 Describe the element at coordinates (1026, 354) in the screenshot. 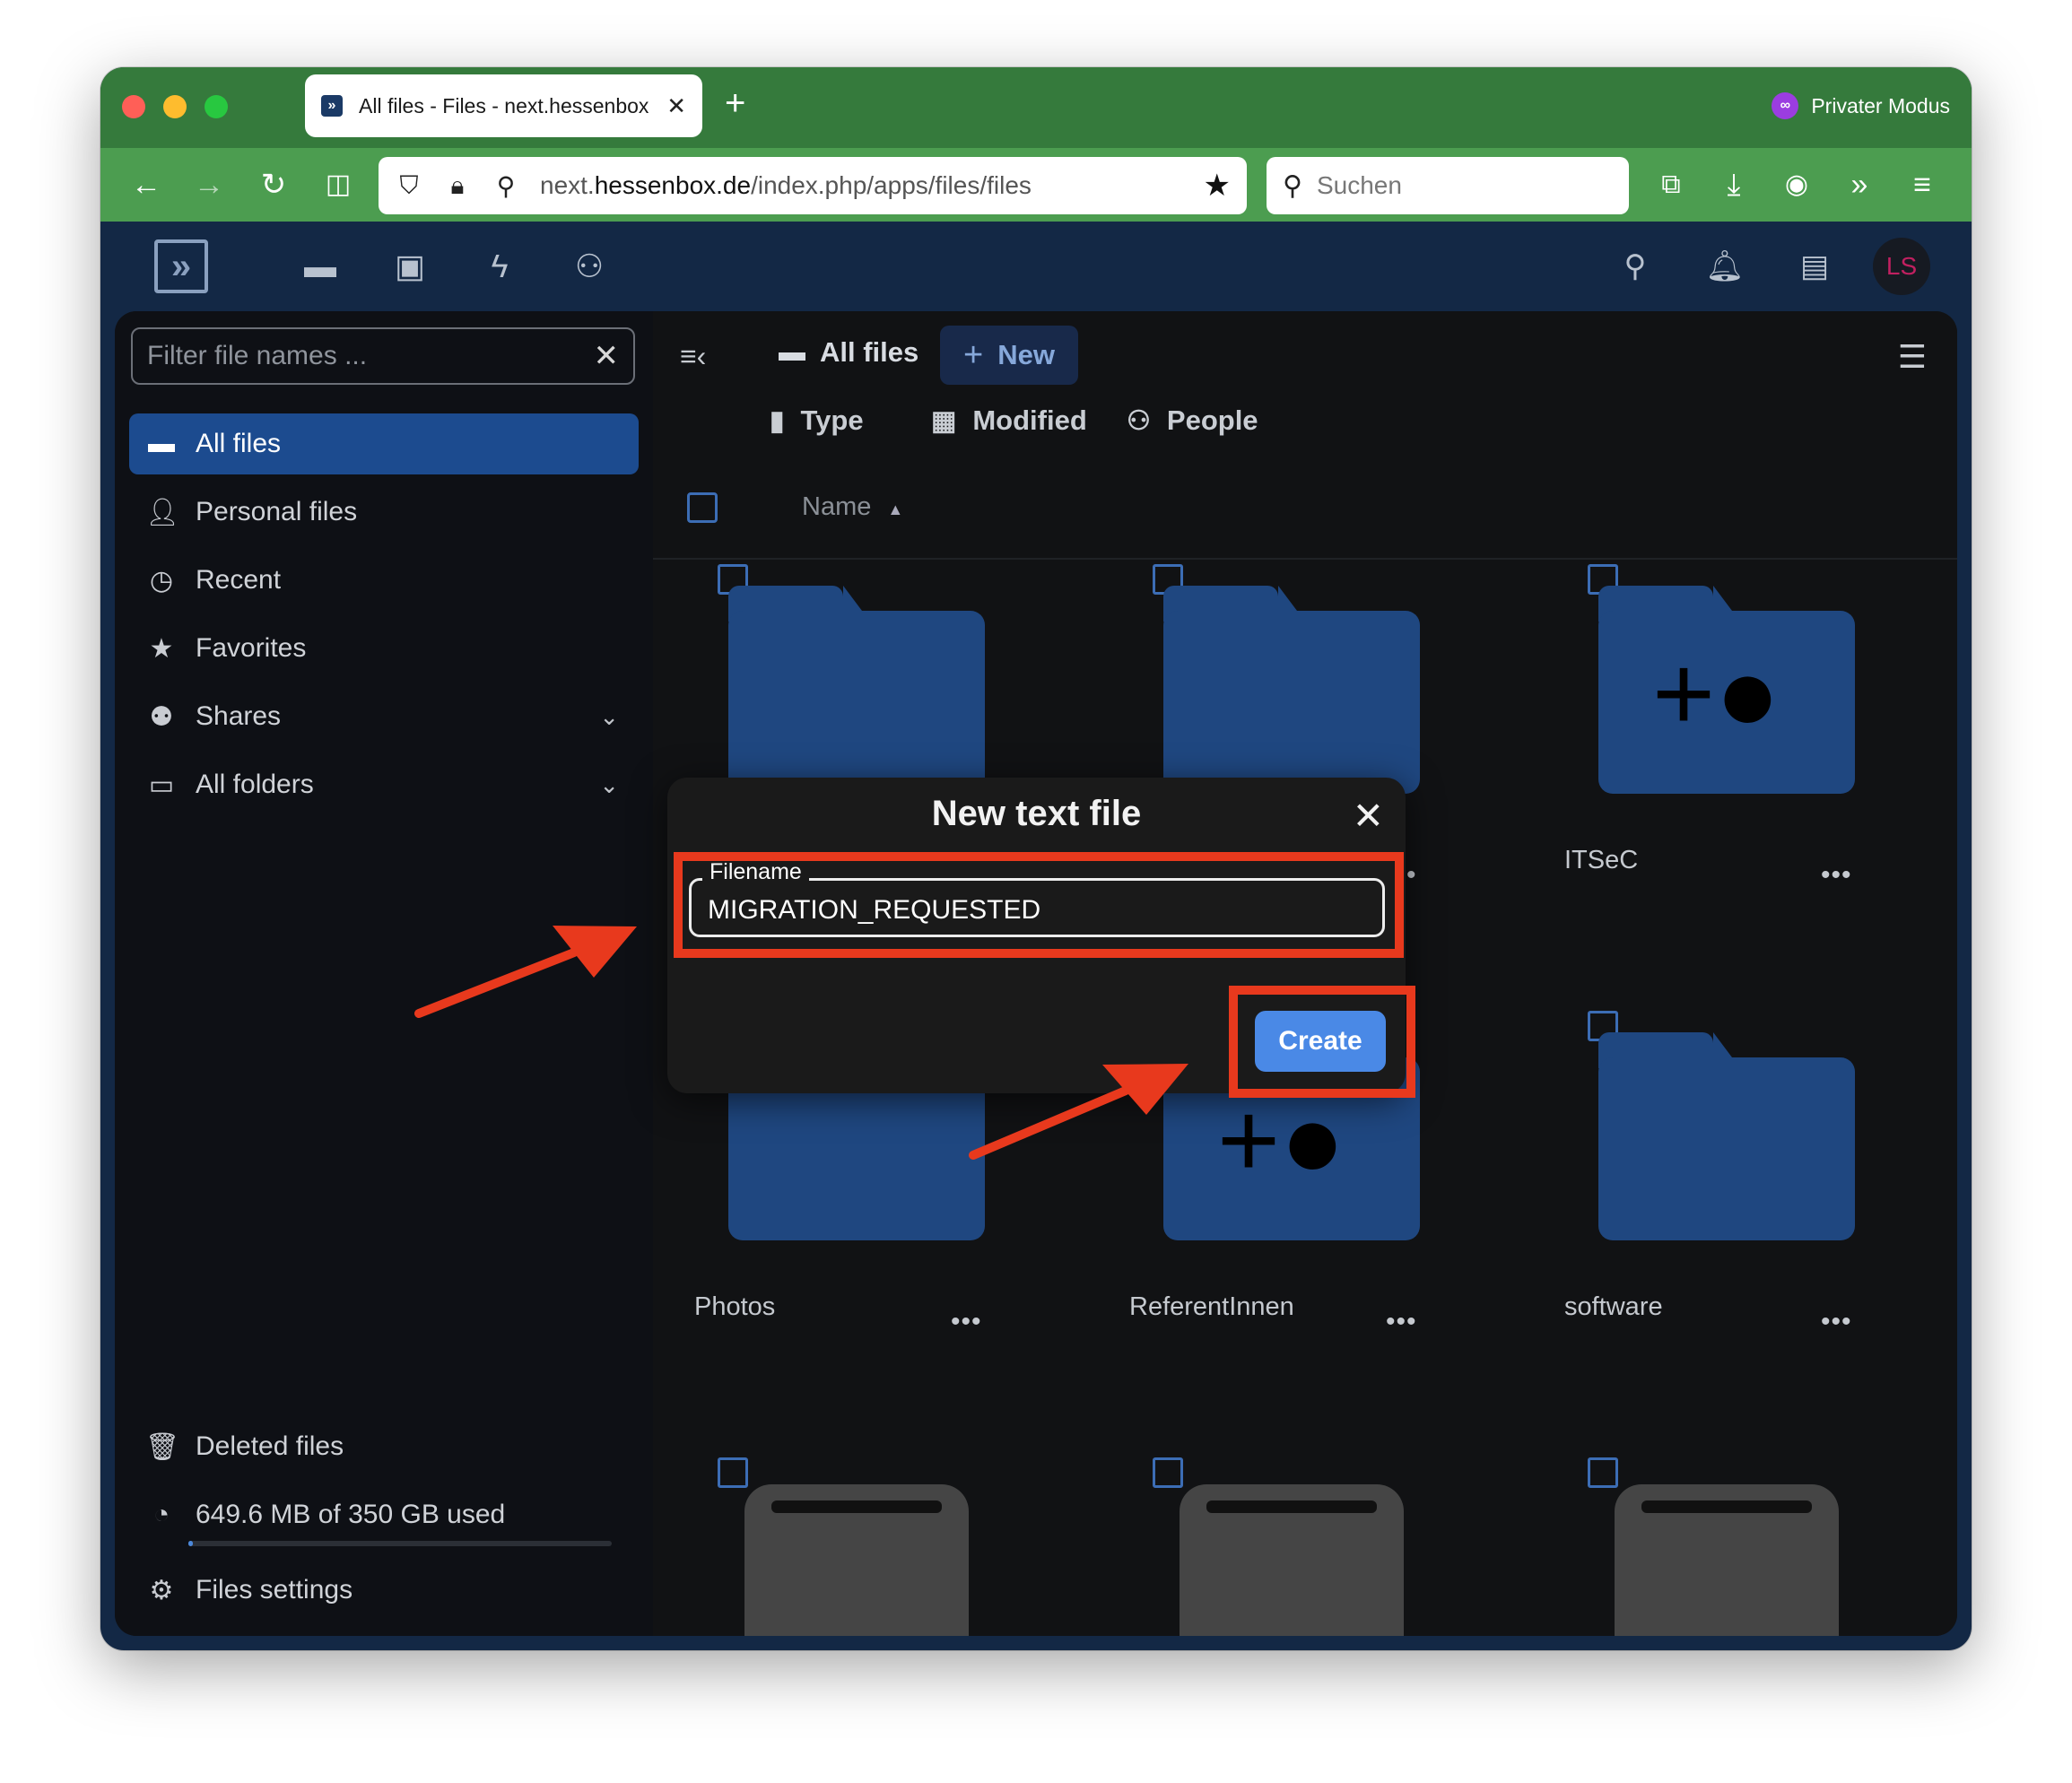

I see `new-button-label: New` at that location.